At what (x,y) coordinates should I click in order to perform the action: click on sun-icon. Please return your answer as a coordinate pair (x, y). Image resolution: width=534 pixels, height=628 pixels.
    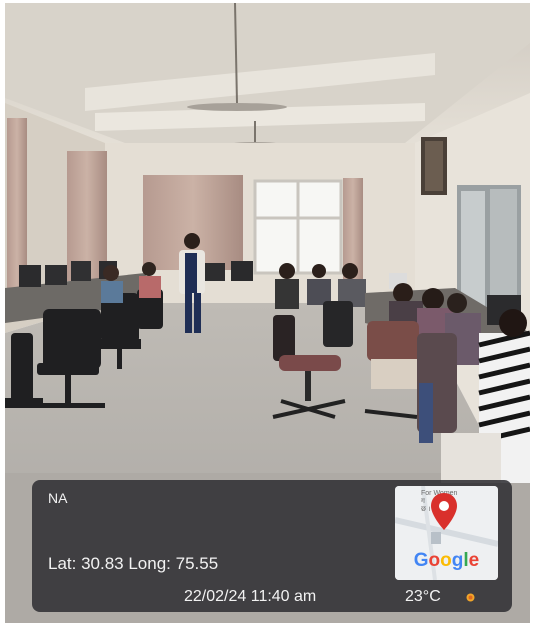
    Looking at the image, I should click on (470, 597).